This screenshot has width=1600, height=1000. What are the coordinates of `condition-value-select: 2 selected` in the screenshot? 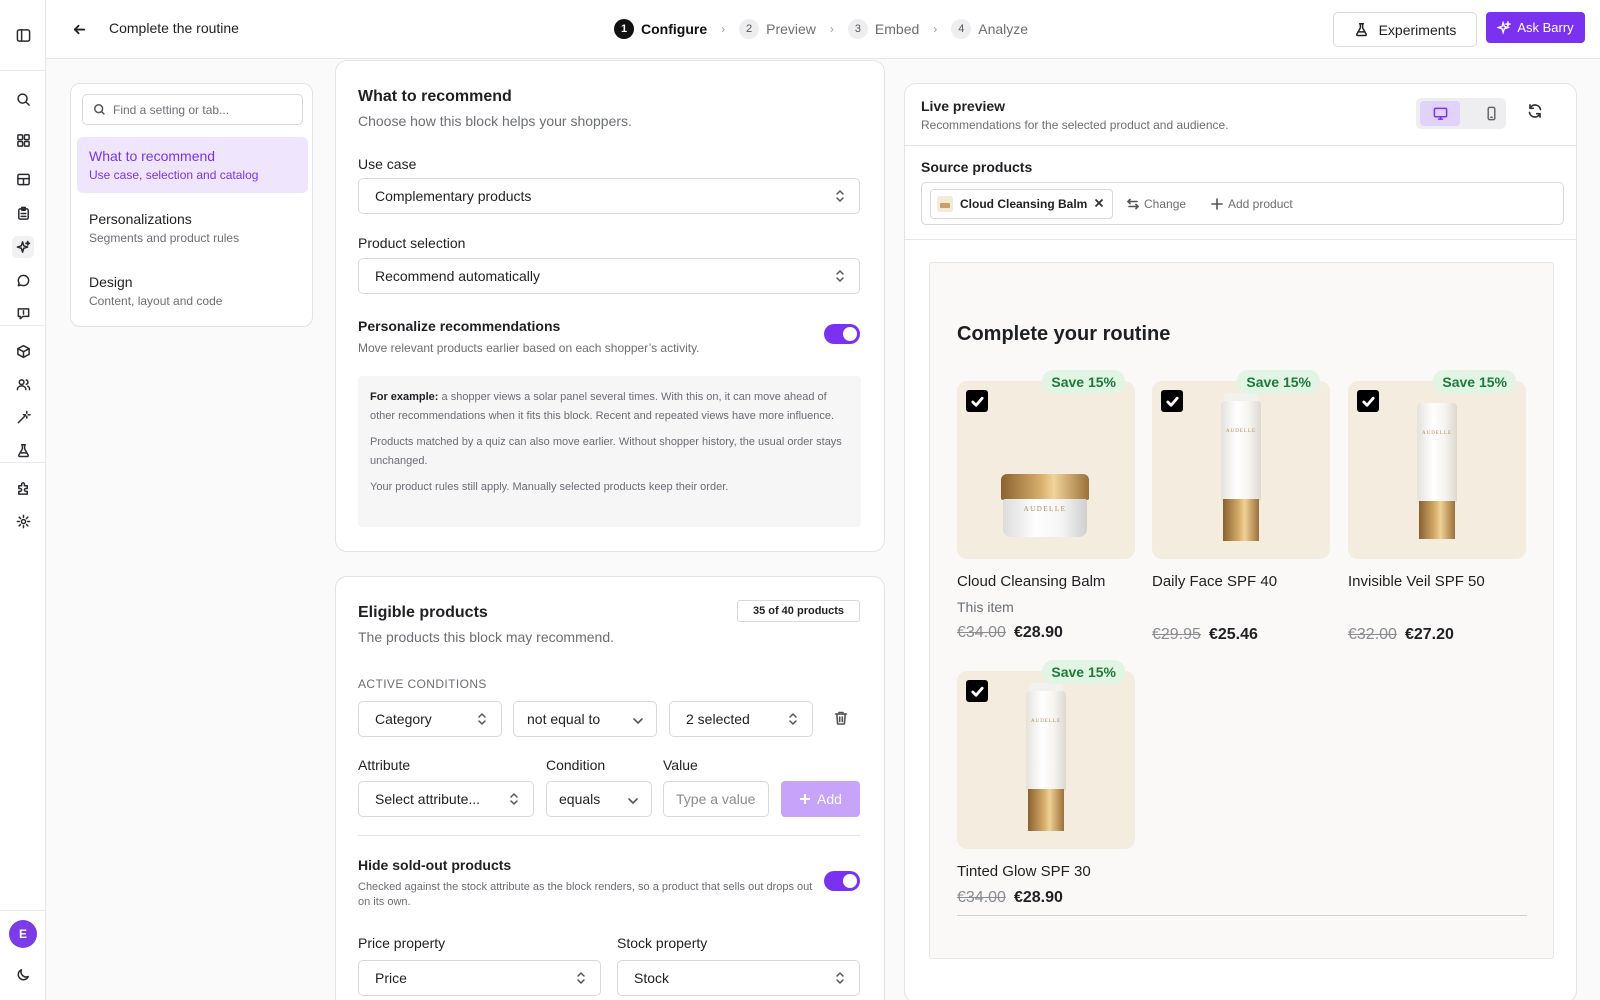 It's located at (741, 719).